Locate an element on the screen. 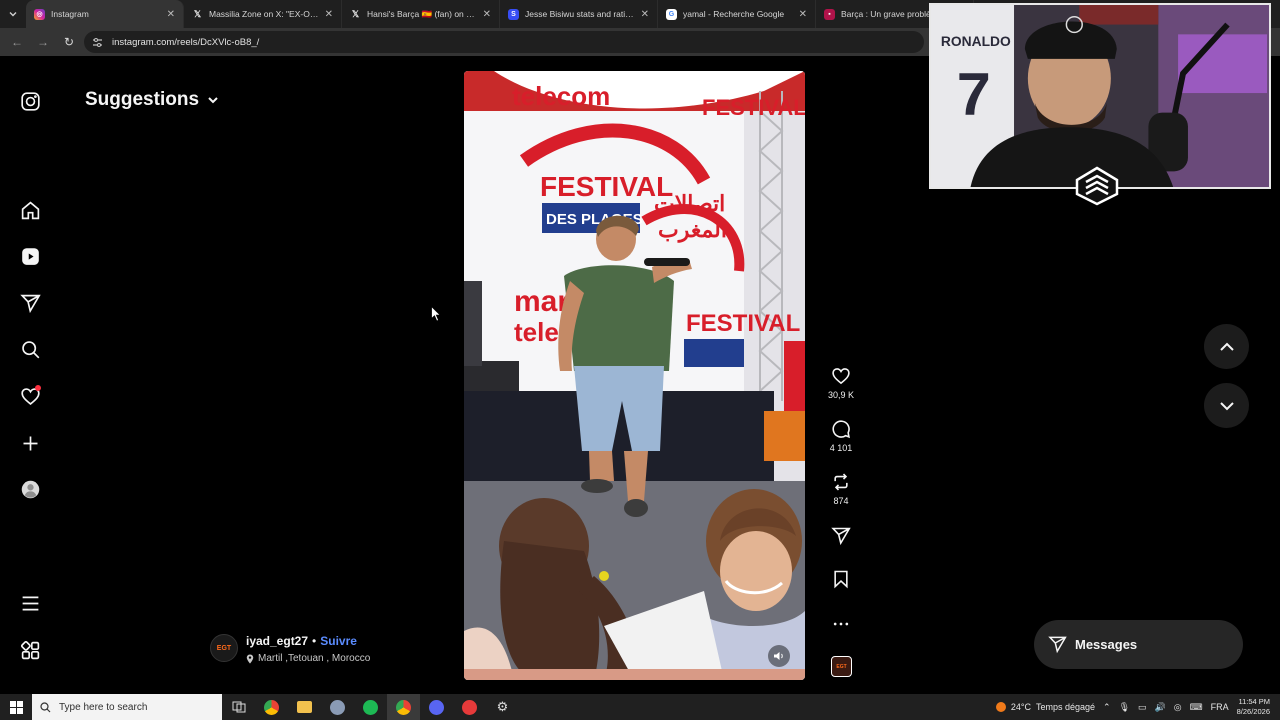 The height and width of the screenshot is (720, 1280). arrow-left-icon: ← is located at coordinates (17, 42).